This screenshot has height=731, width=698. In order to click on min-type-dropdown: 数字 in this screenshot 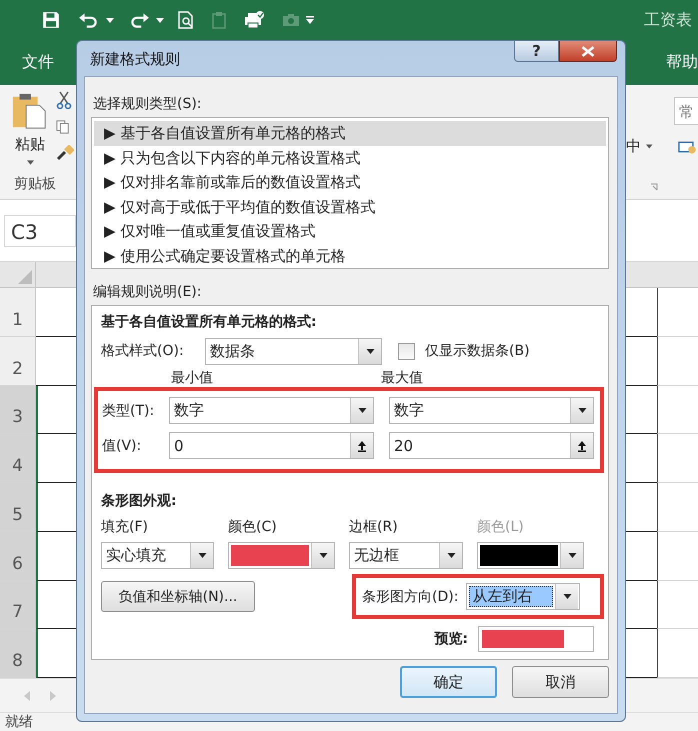, I will do `click(271, 410)`.